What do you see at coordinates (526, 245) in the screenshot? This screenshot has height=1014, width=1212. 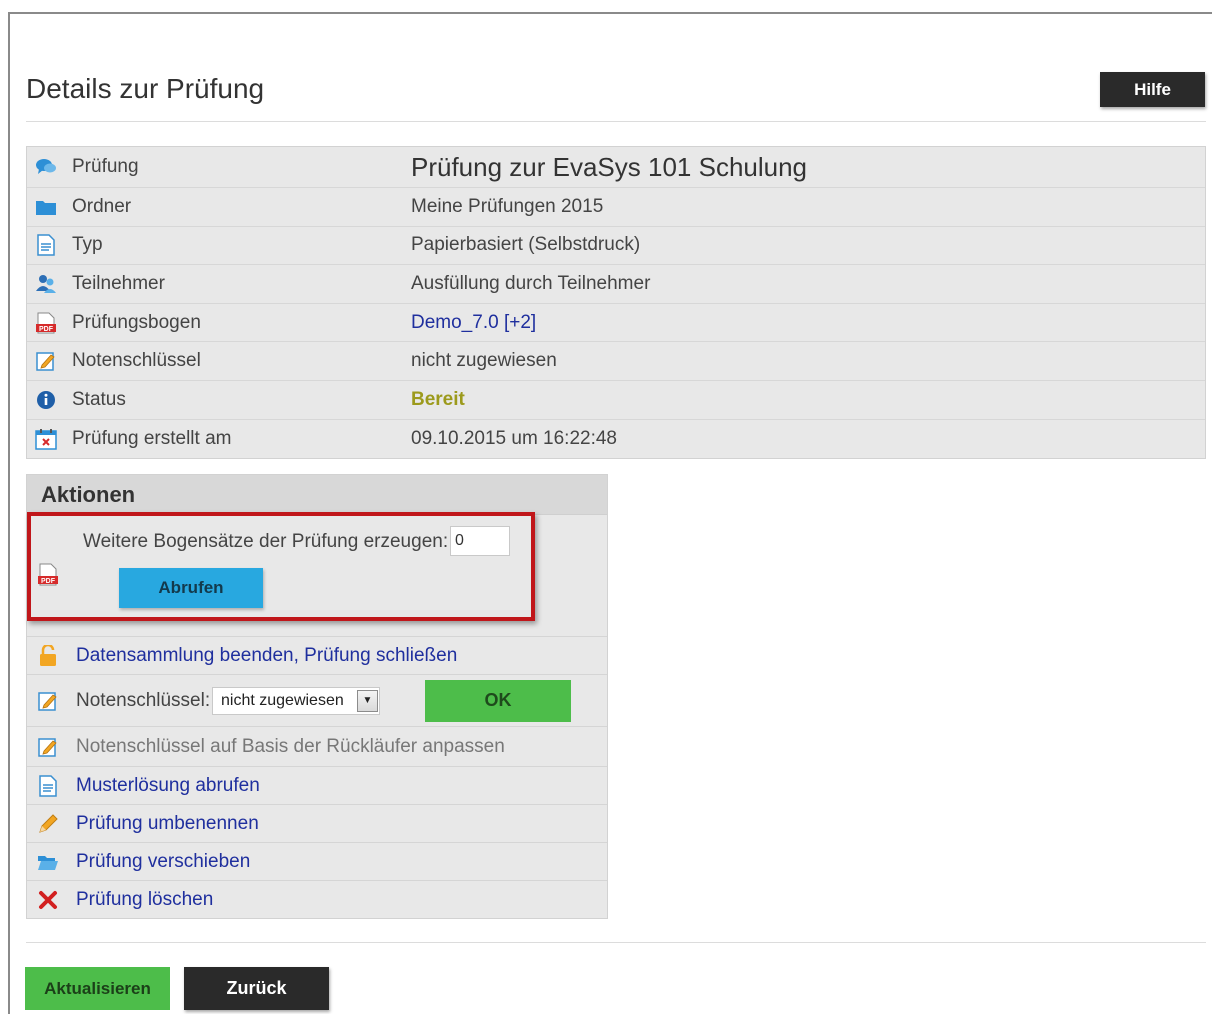 I see `type-value: Papierbasiert (Selbstdruck)` at bounding box center [526, 245].